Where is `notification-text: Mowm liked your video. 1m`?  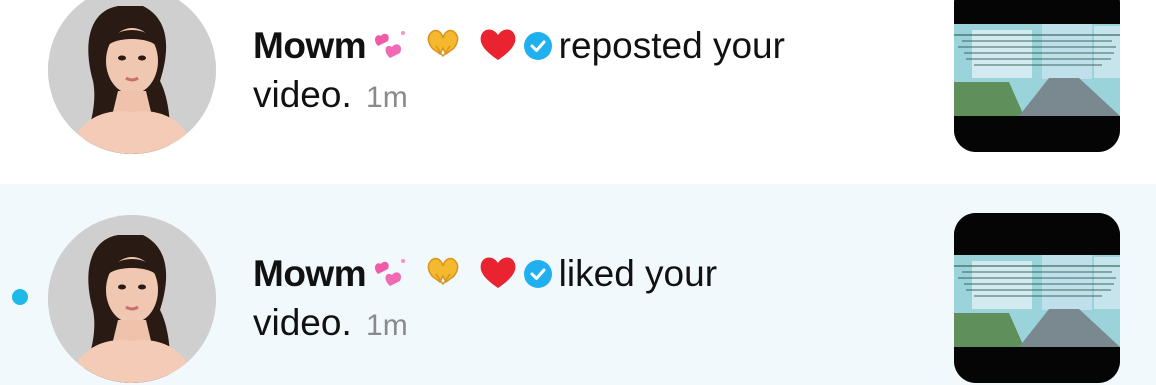
notification-text: Mowm liked your video. 1m is located at coordinates (583, 299).